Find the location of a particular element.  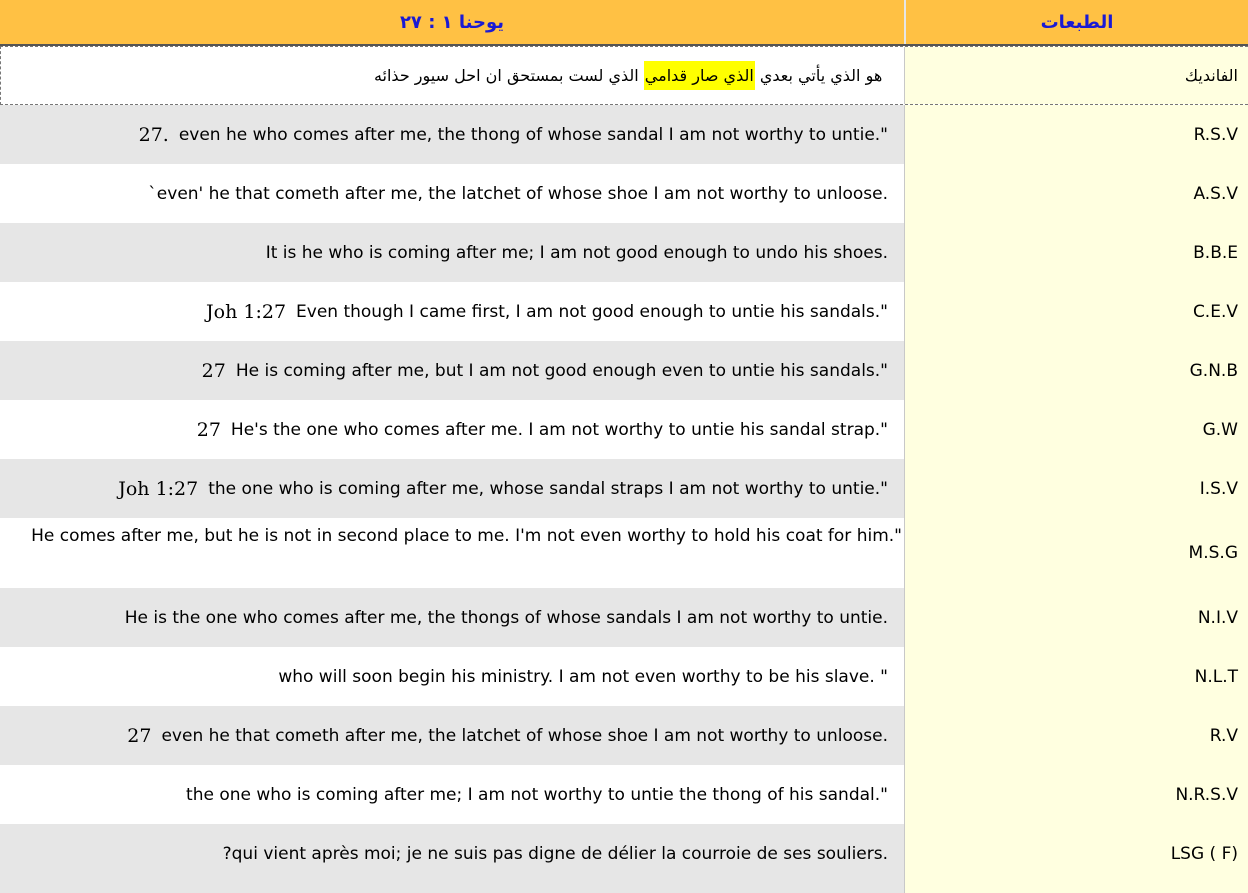

arabic-text-after: الذي لست بمستحق ان احل سيور حذائه is located at coordinates (508, 75).